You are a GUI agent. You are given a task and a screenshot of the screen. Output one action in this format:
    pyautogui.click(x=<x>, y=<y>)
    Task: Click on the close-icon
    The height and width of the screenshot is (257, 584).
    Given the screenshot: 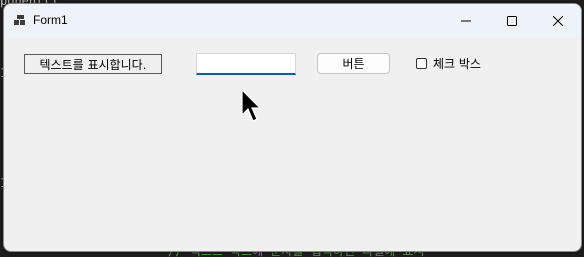 What is the action you would take?
    pyautogui.click(x=558, y=21)
    